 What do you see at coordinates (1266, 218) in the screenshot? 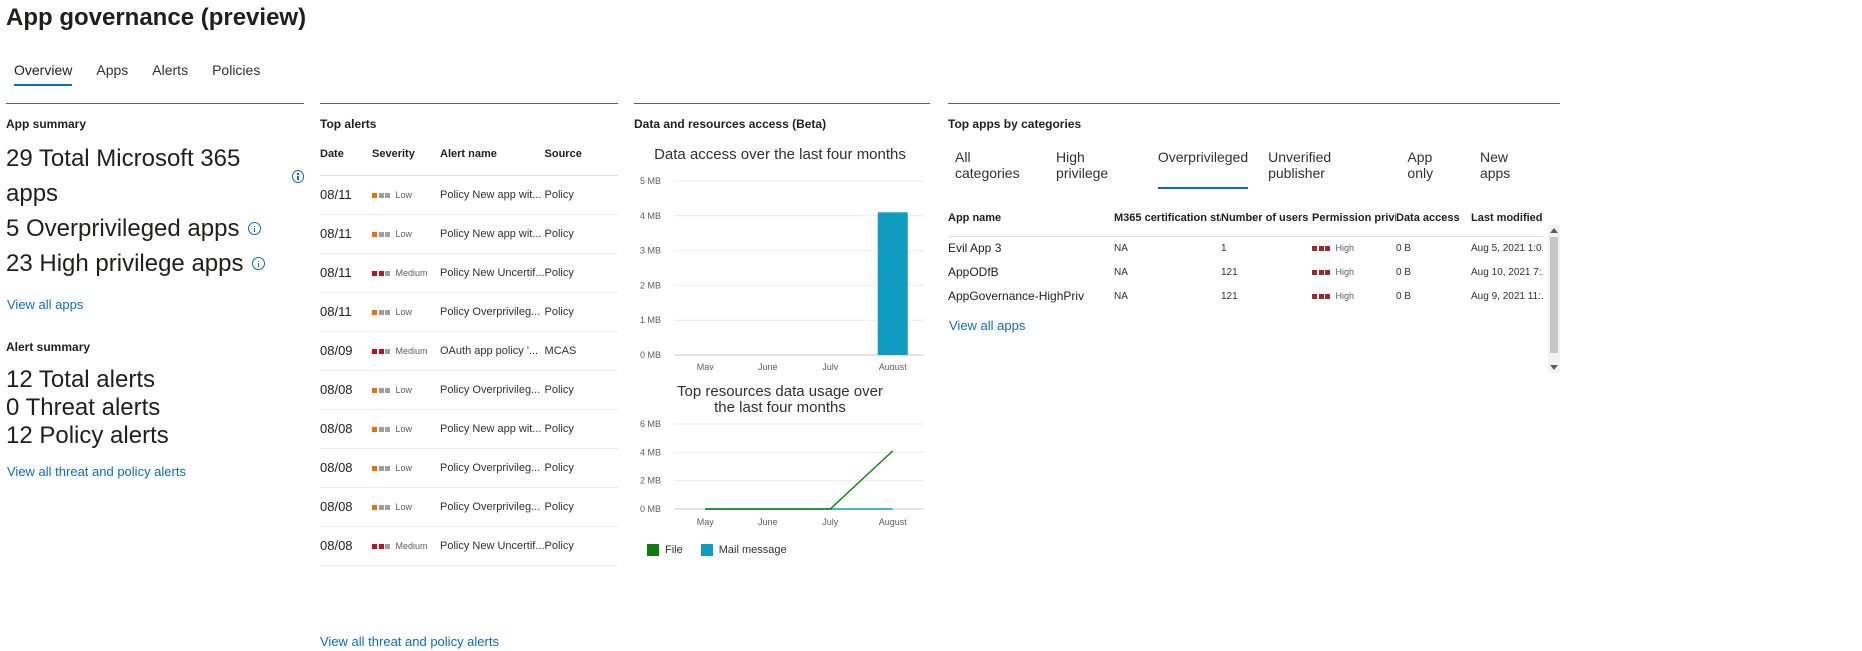
I see `column-header-users: Number of users` at bounding box center [1266, 218].